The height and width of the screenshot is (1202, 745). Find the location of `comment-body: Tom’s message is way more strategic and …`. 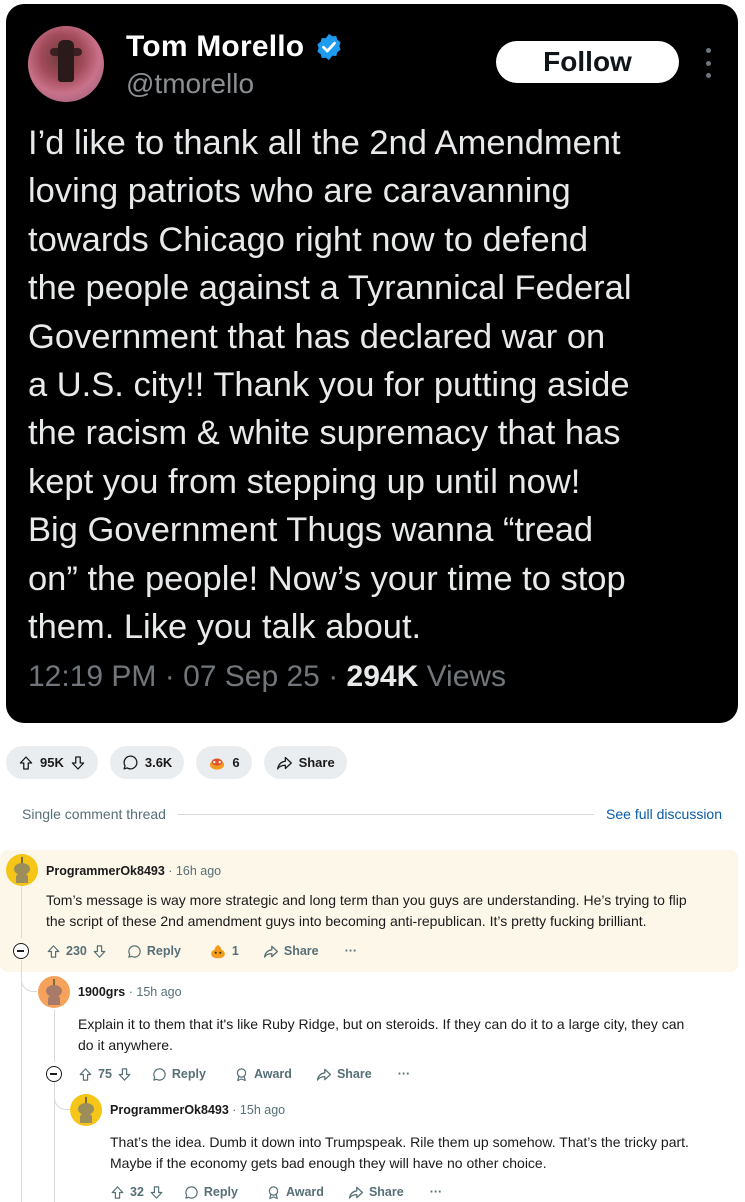

comment-body: Tom’s message is way more strategic and … is located at coordinates (366, 910).